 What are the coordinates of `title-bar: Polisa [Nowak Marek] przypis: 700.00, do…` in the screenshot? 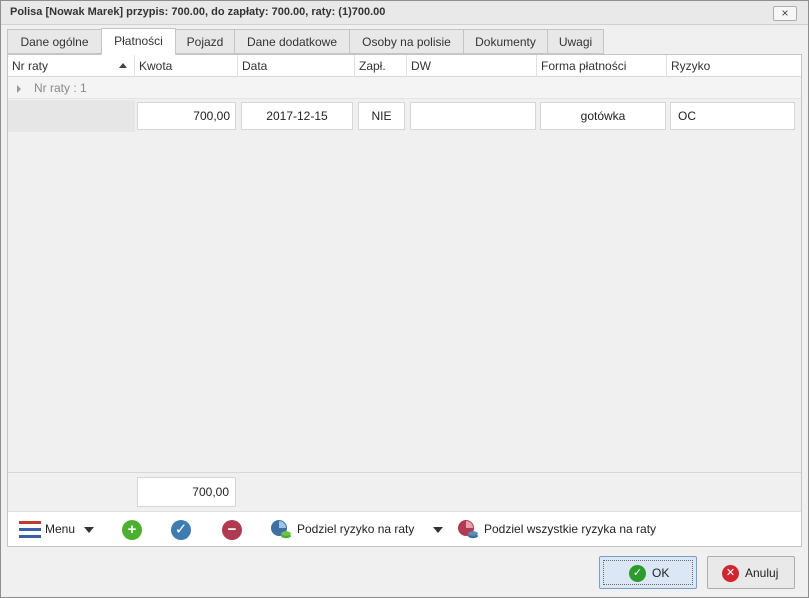 It's located at (404, 13).